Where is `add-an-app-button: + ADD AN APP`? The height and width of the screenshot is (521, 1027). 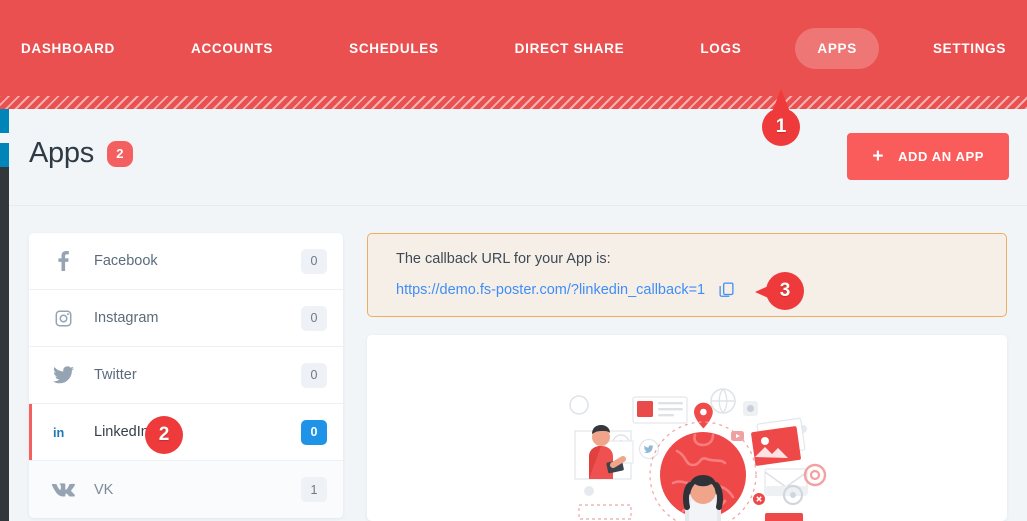
add-an-app-button: + ADD AN APP is located at coordinates (928, 156).